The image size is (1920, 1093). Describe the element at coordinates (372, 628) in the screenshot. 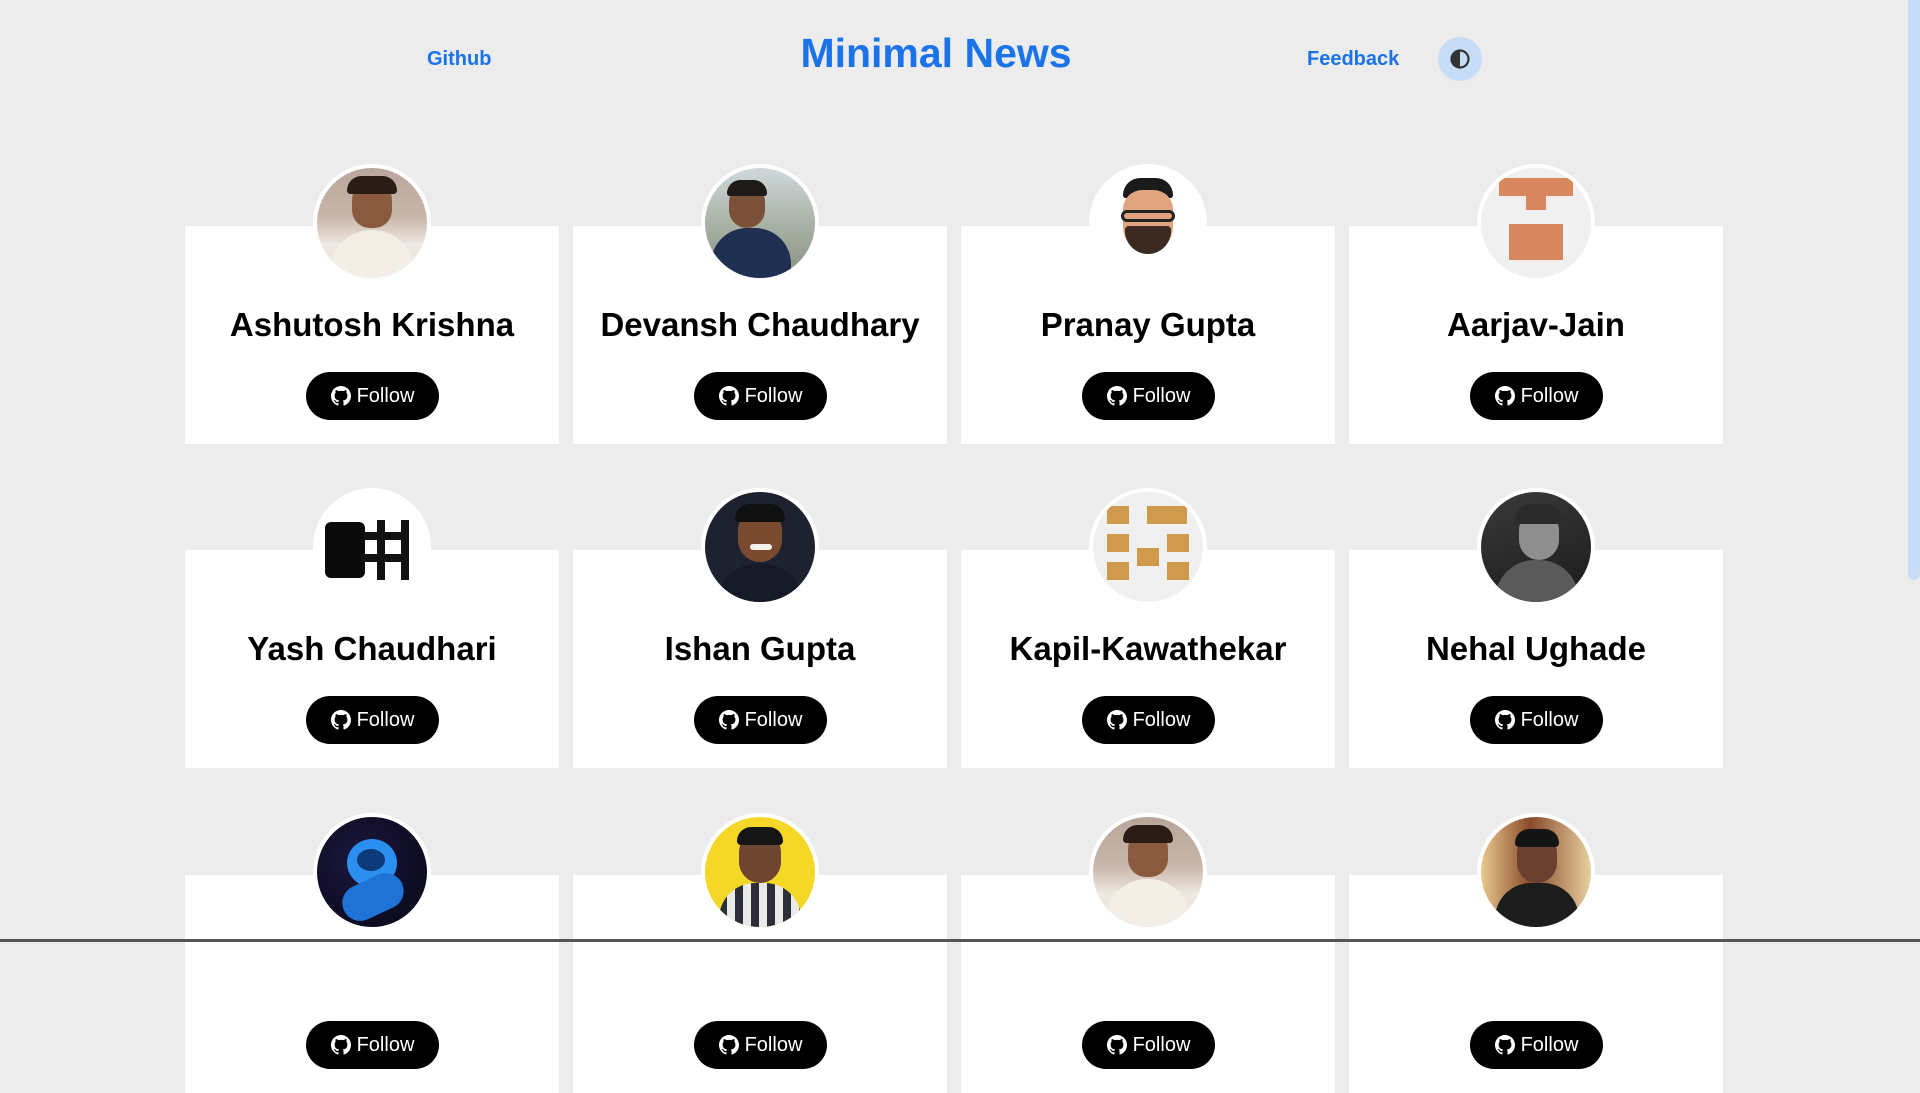

I see `contributor-card: Yash Chaudhari Follow` at that location.